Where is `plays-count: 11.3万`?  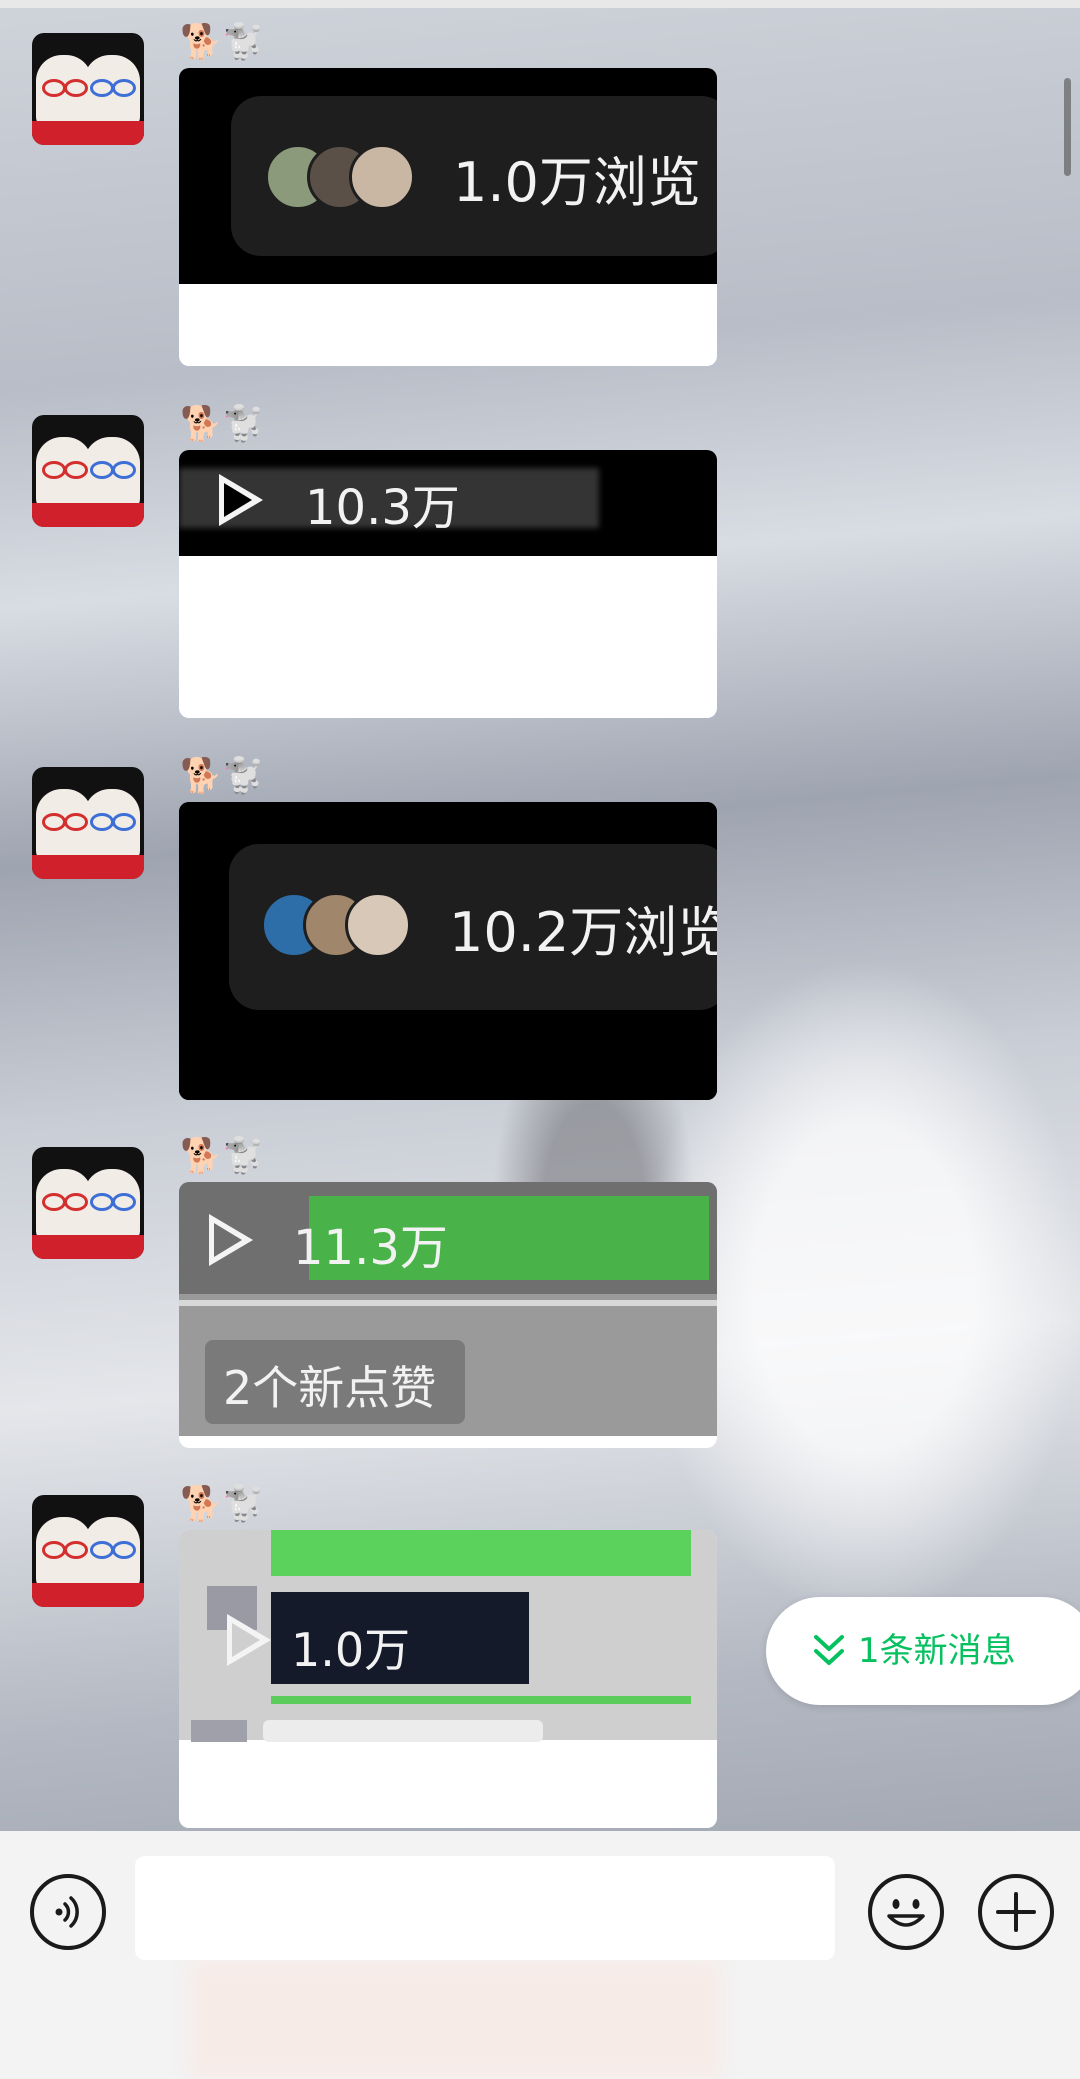
plays-count: 11.3万 is located at coordinates (370, 1248).